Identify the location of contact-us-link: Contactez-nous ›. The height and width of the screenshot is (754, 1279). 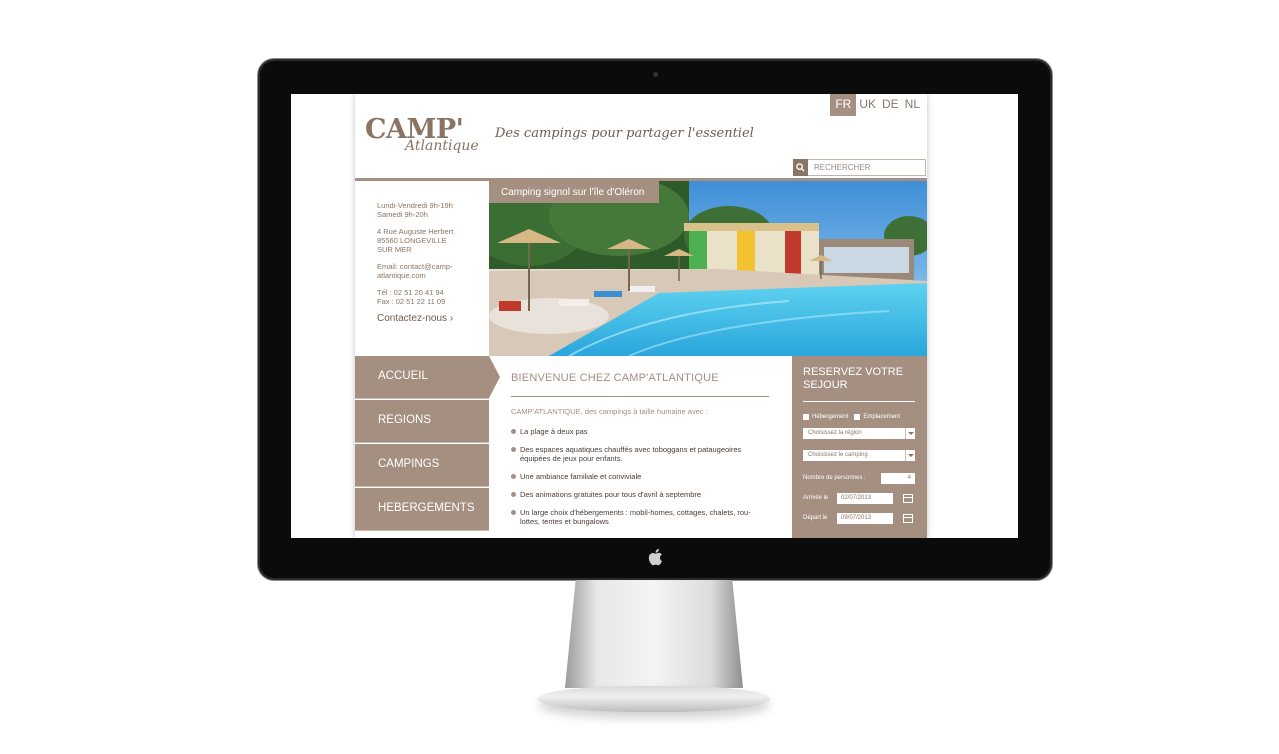
(433, 318).